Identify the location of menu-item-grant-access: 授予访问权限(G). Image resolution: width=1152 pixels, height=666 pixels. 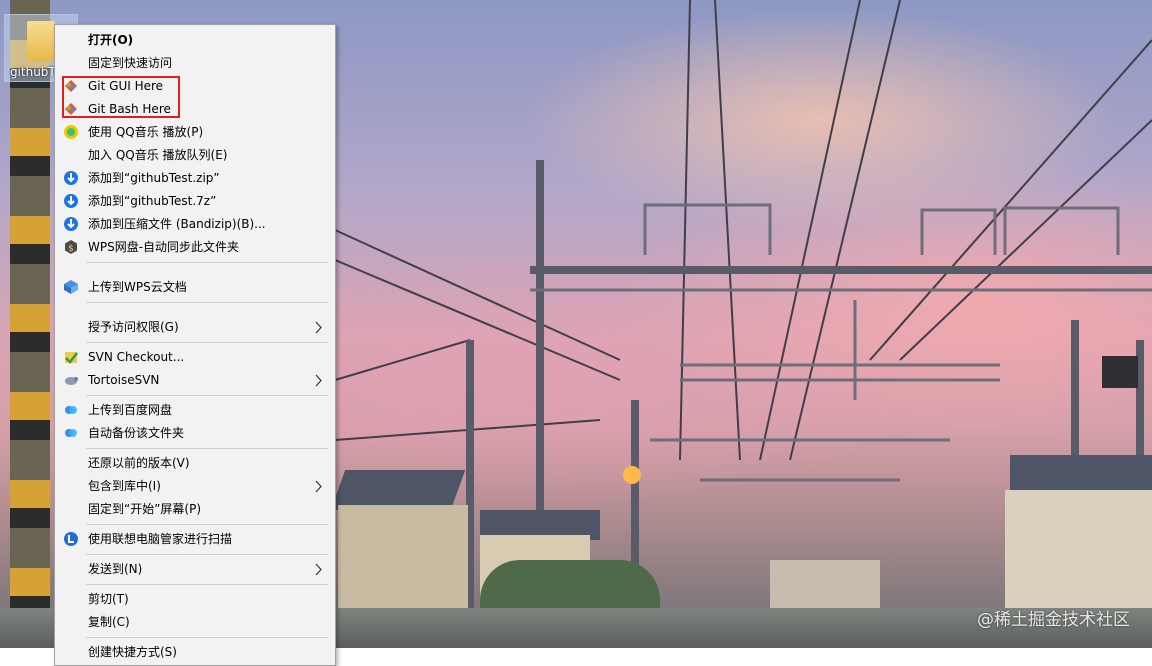
(194, 327).